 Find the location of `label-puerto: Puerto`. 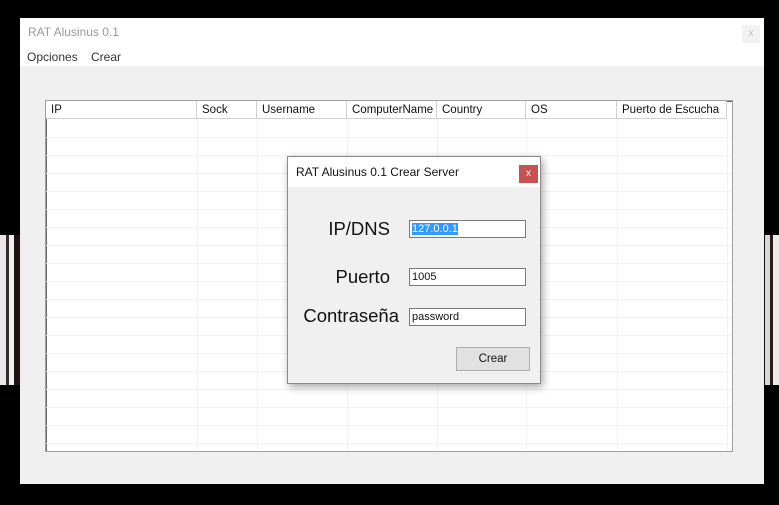

label-puerto: Puerto is located at coordinates (362, 276).